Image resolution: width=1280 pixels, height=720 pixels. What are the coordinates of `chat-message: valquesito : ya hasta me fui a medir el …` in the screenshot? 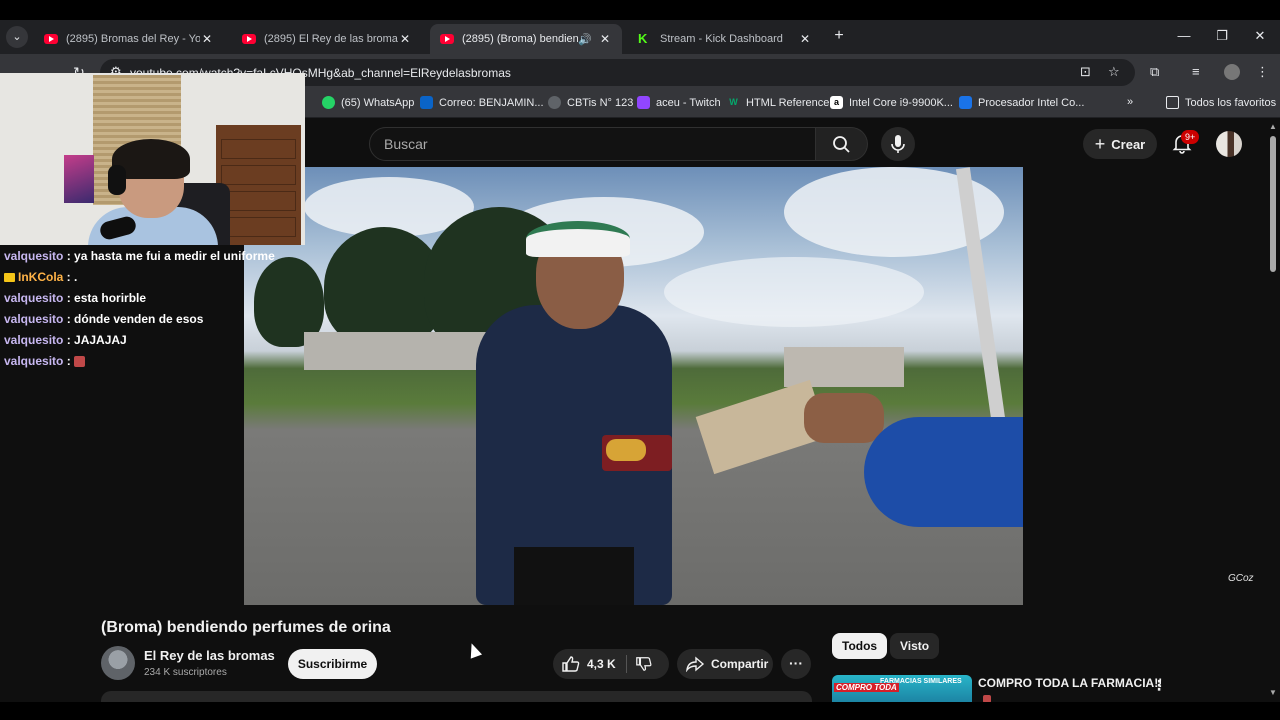 It's located at (139, 256).